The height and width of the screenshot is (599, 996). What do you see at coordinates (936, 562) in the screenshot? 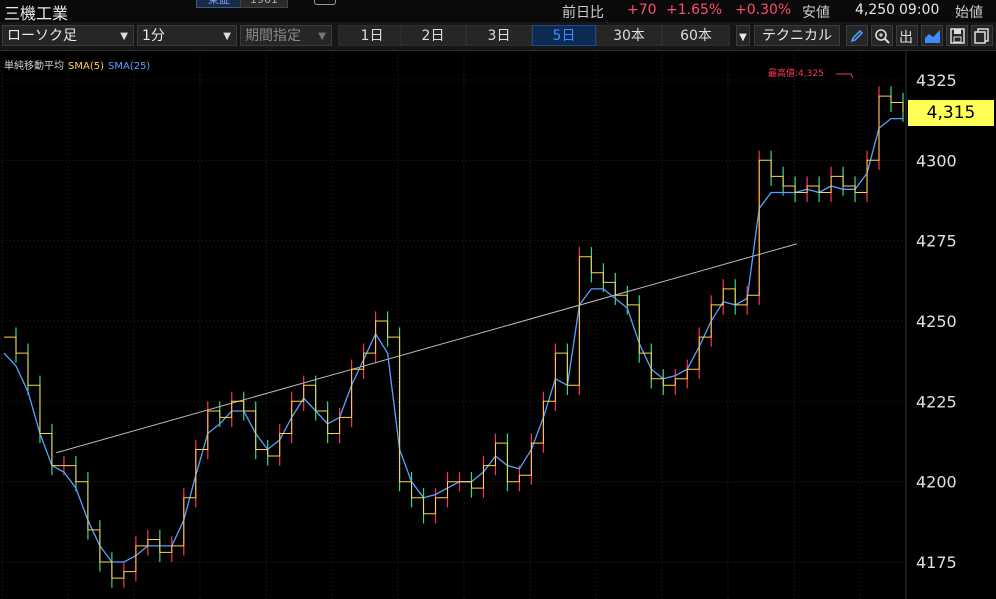
I see `y-tick-label: 4175` at bounding box center [936, 562].